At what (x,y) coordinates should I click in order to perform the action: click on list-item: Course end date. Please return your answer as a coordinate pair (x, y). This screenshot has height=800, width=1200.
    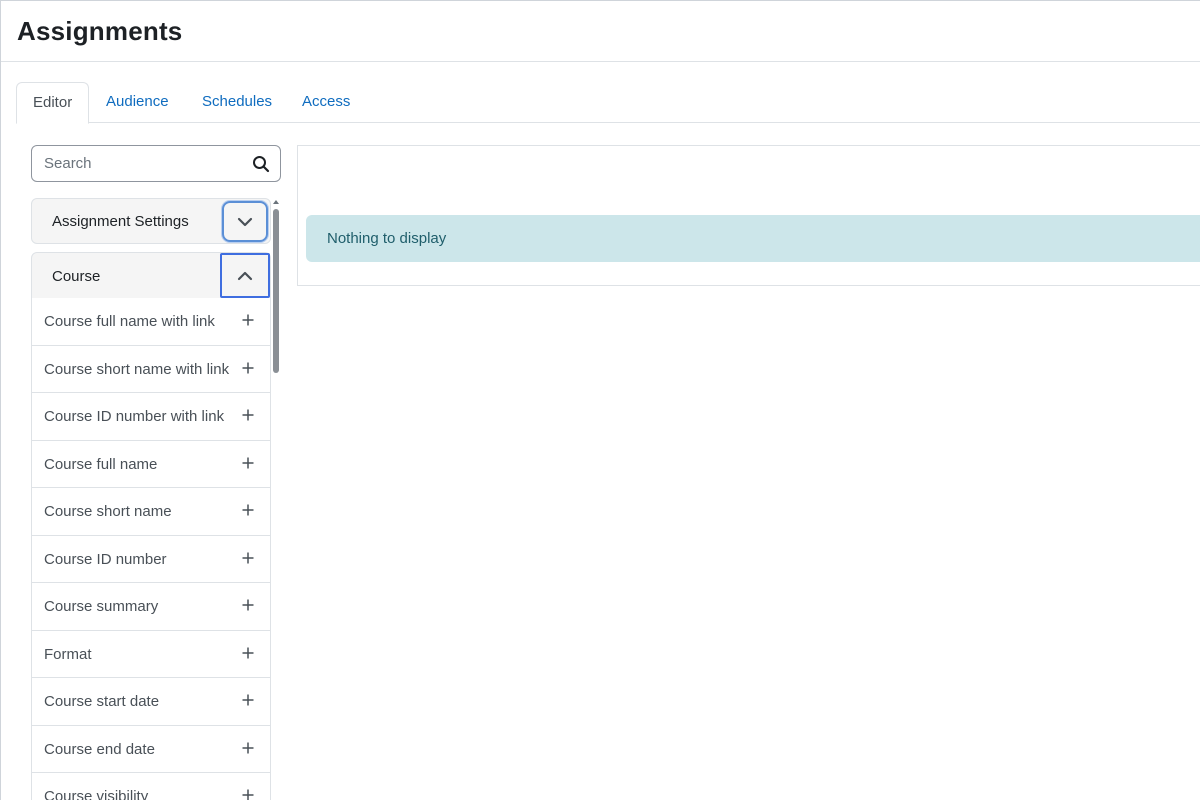
    Looking at the image, I should click on (151, 749).